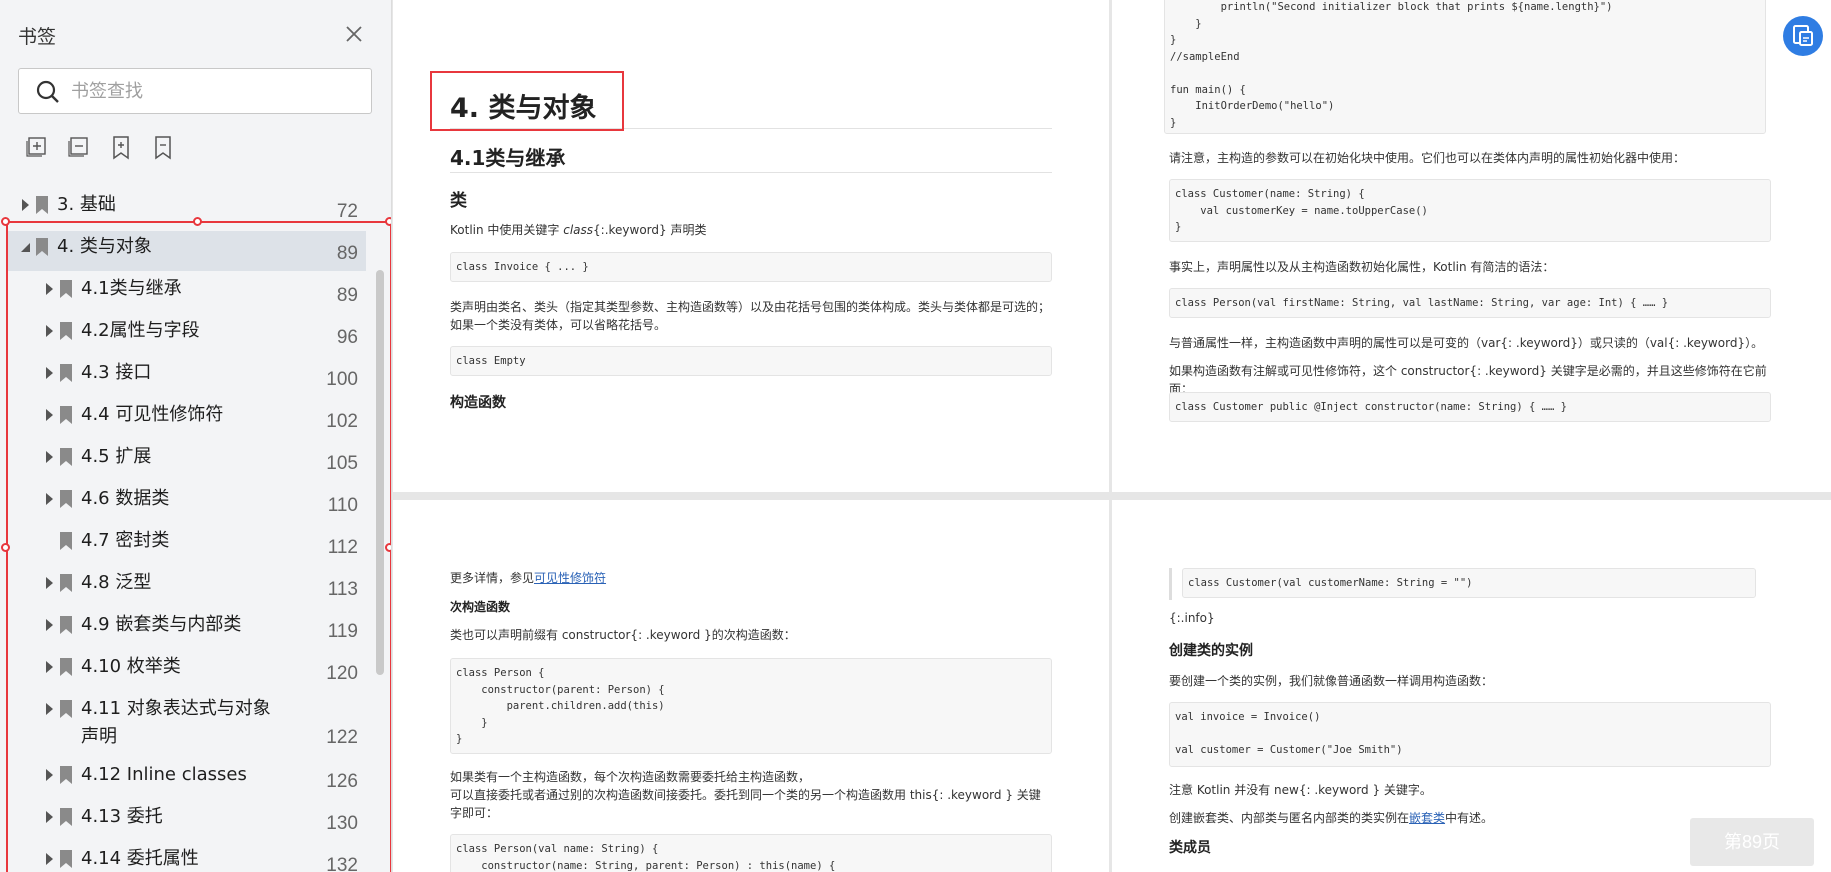 The width and height of the screenshot is (1831, 872). What do you see at coordinates (1190, 848) in the screenshot?
I see `heading: 类成员` at bounding box center [1190, 848].